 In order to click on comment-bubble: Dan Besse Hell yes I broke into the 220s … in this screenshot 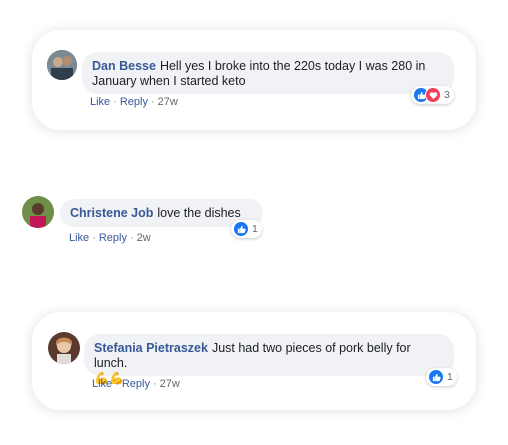, I will do `click(268, 73)`.